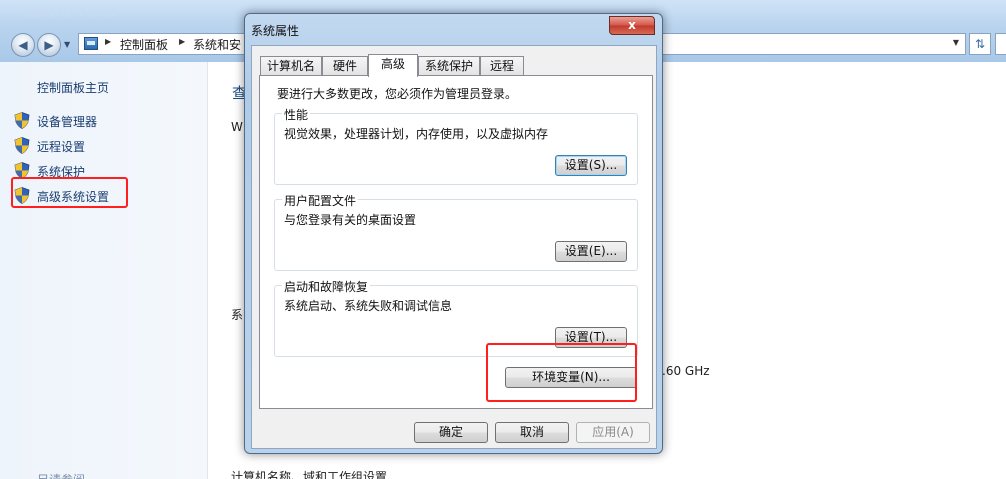  Describe the element at coordinates (23, 45) in the screenshot. I see `back-button: ◀` at that location.